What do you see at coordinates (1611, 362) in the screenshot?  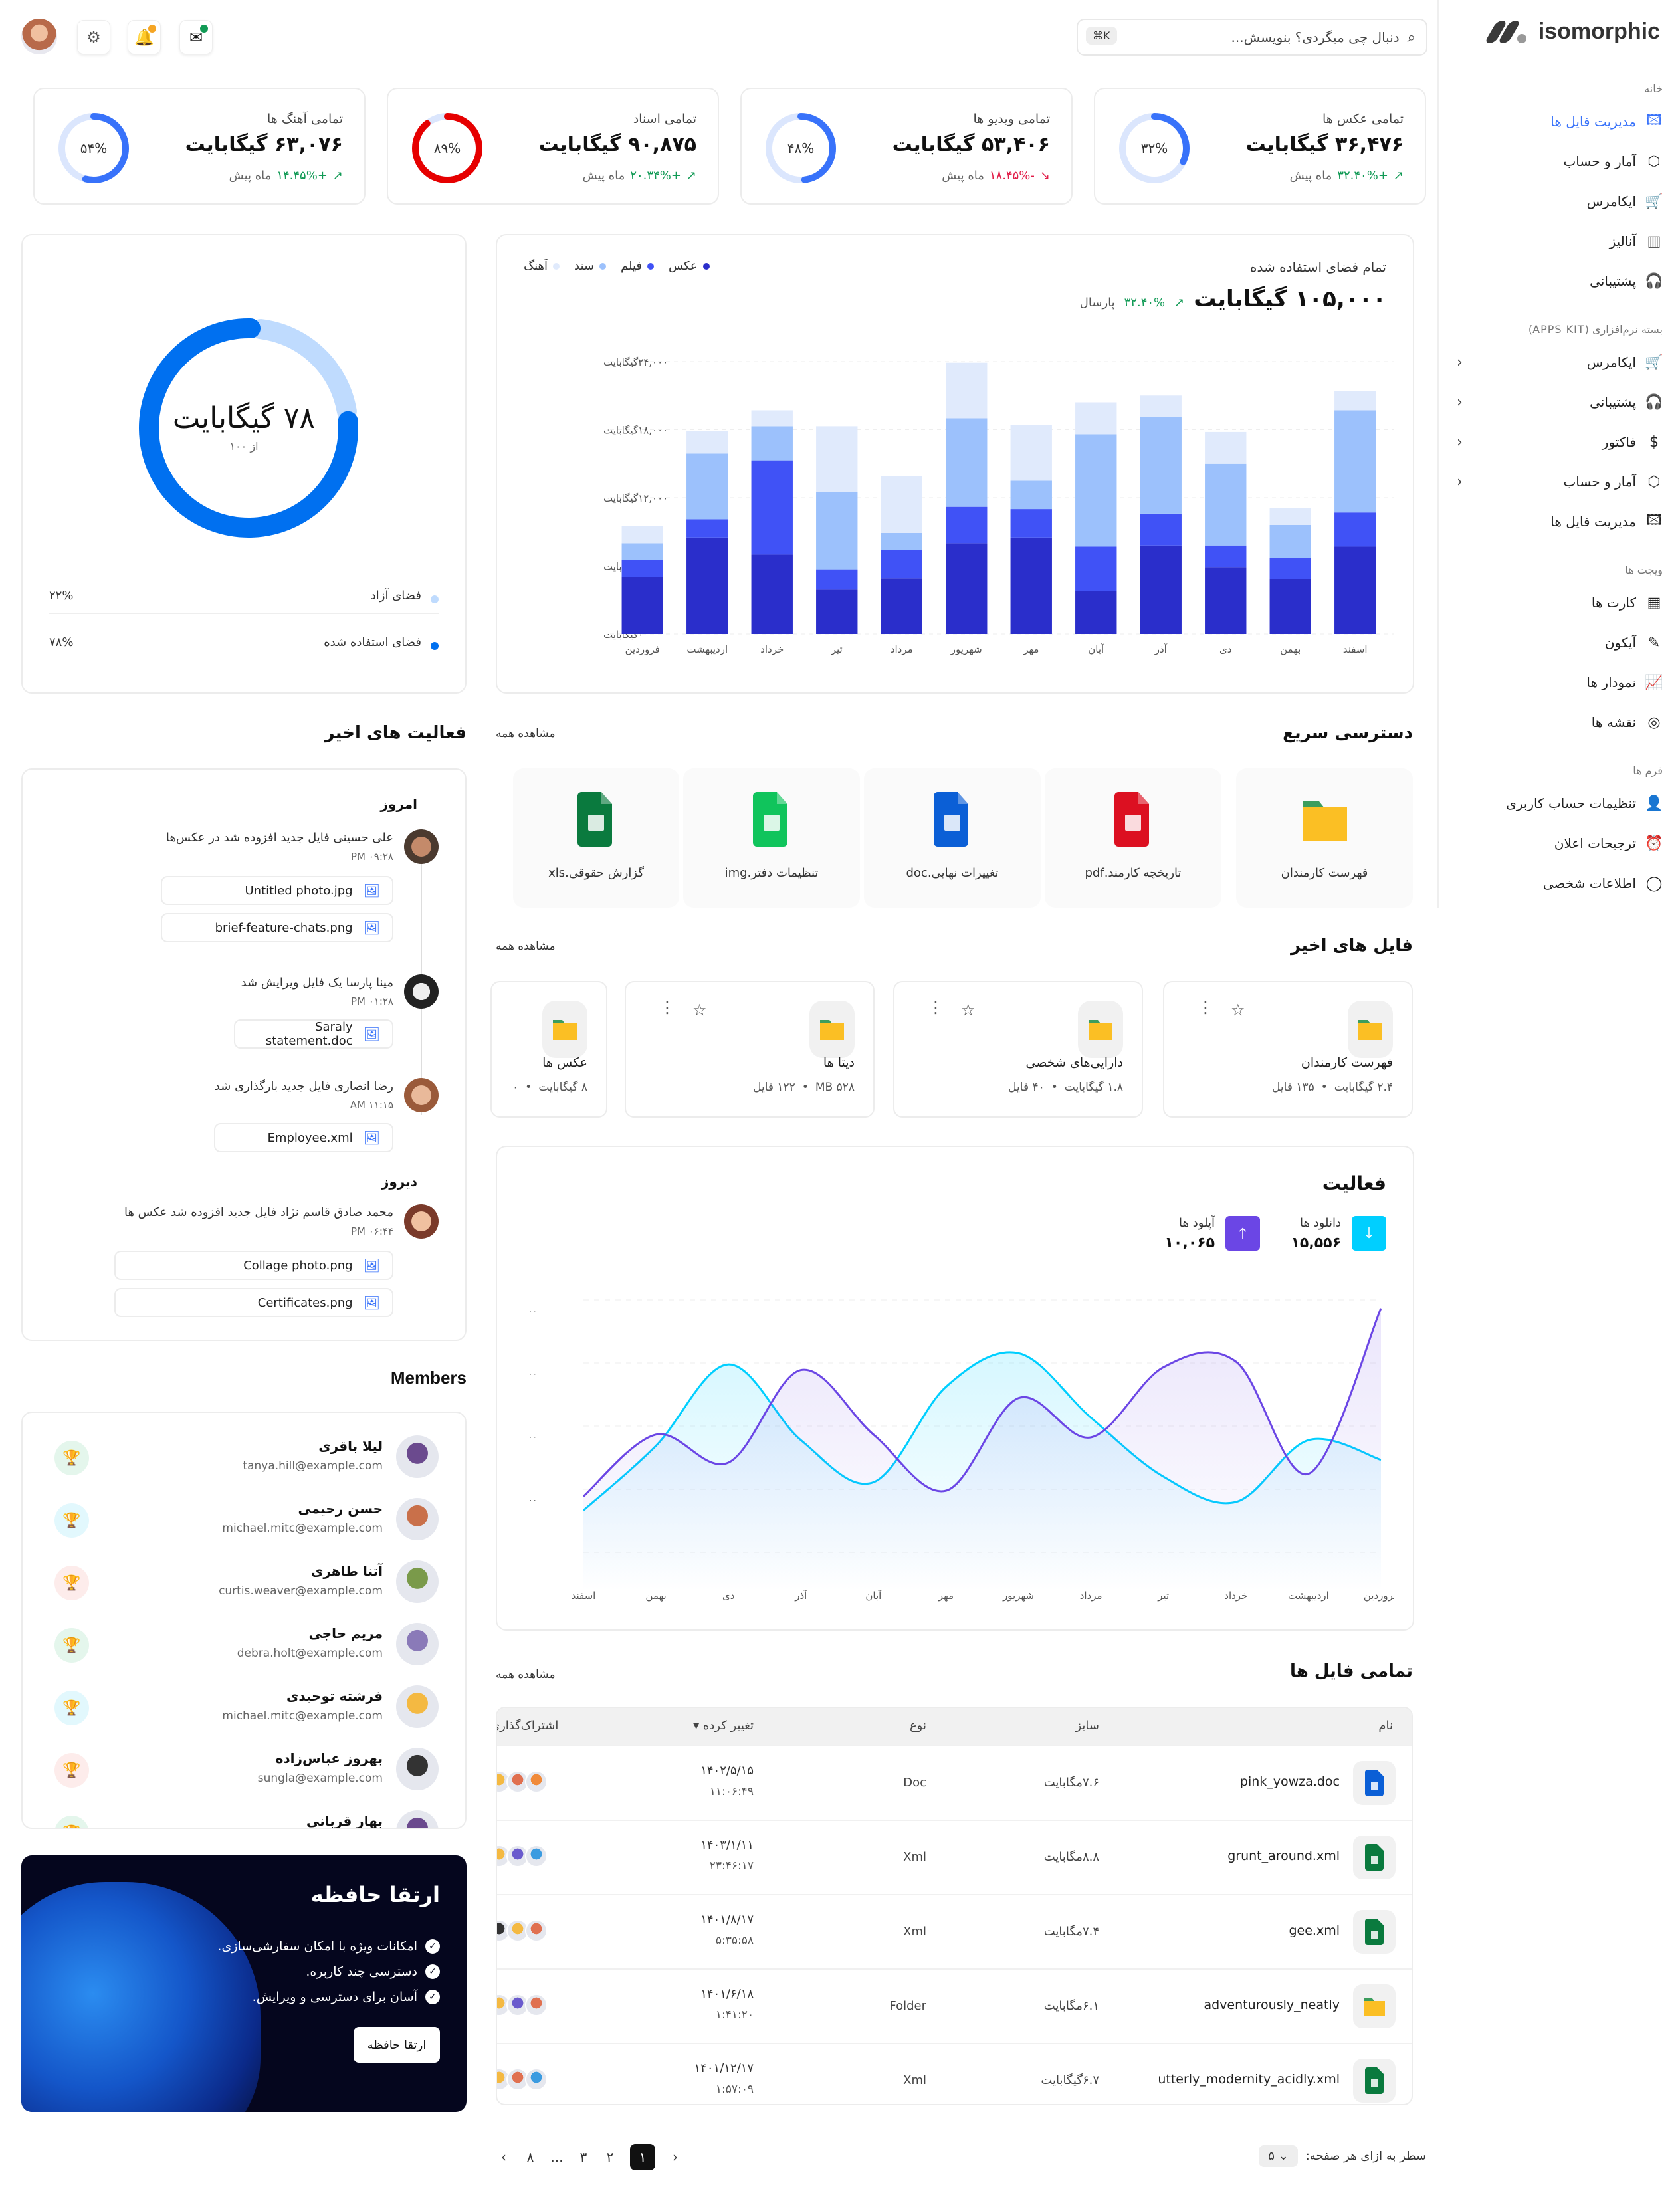 I see `sidebar-item-label: ایکامرس` at bounding box center [1611, 362].